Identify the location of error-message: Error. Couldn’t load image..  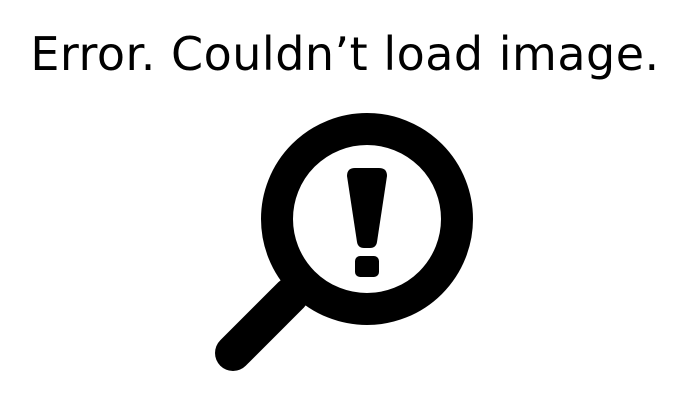
(345, 54).